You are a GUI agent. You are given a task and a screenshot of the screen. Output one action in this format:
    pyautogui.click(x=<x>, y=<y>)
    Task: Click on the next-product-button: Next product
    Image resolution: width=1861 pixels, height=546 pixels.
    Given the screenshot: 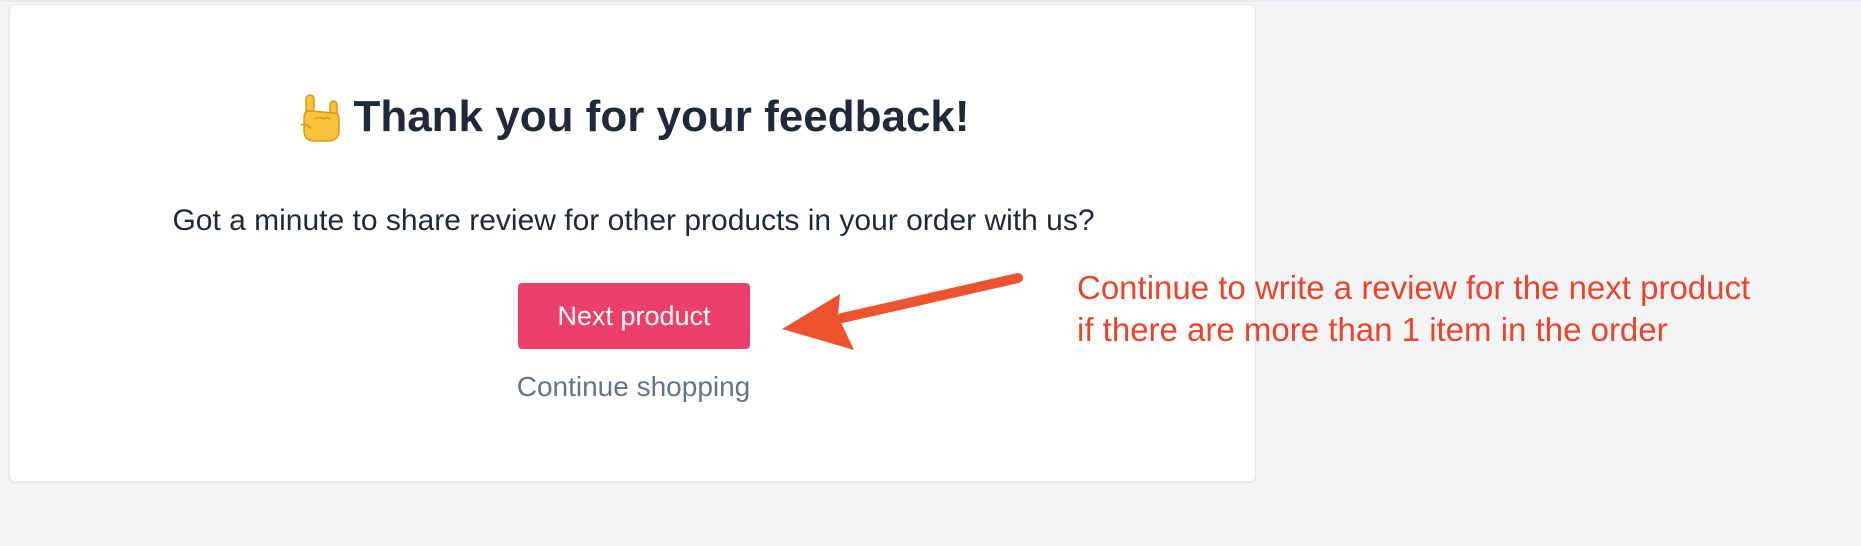 What is the action you would take?
    pyautogui.click(x=634, y=316)
    